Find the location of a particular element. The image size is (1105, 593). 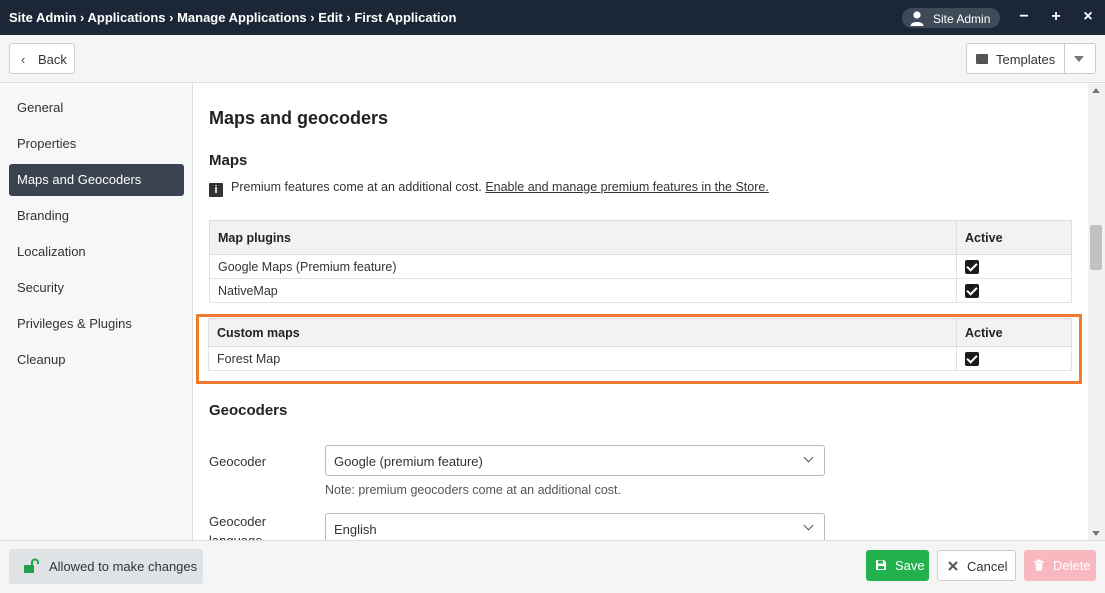

nativemap-active-checkbox is located at coordinates (972, 290).